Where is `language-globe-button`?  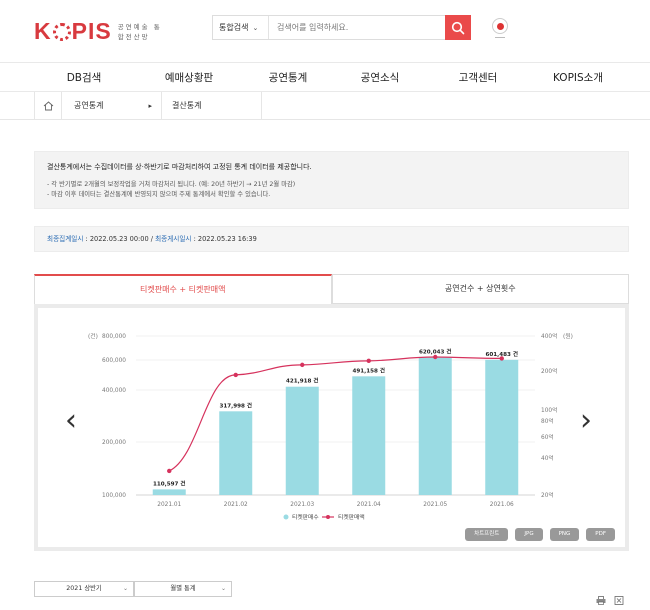
language-globe-button is located at coordinates (500, 26).